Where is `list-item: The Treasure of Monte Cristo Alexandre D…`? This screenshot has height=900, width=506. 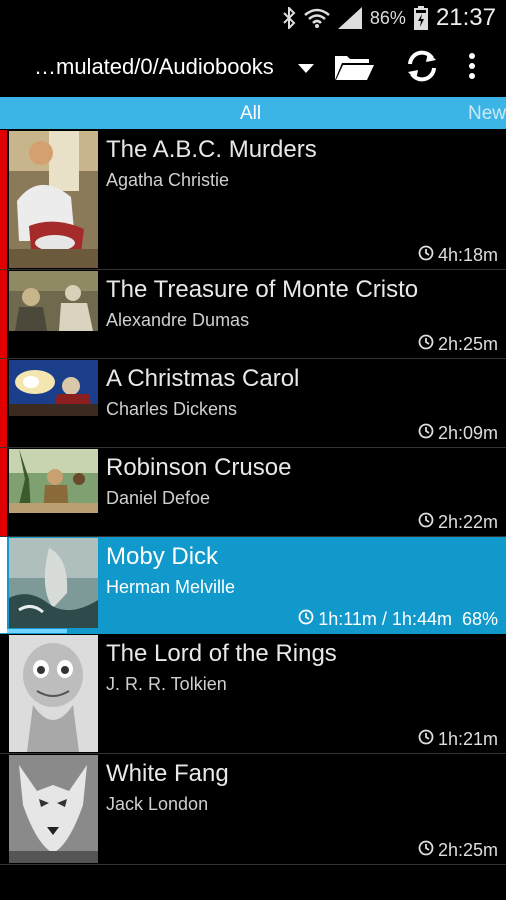 list-item: The Treasure of Monte Cristo Alexandre D… is located at coordinates (253, 314).